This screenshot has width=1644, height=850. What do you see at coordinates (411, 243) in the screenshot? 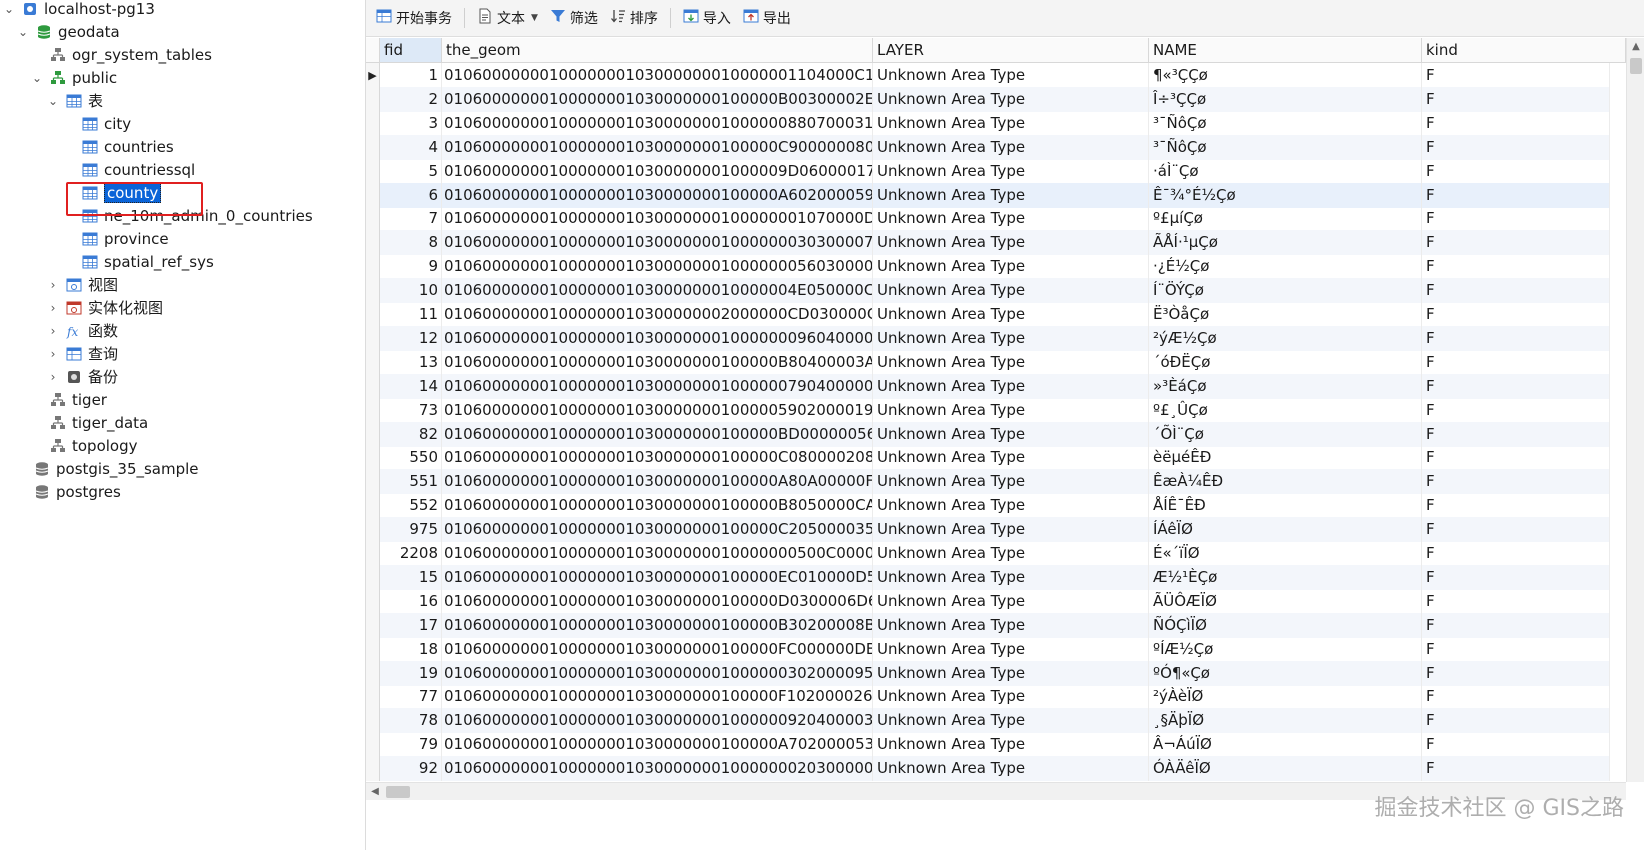
I see `cell-fid: 8` at bounding box center [411, 243].